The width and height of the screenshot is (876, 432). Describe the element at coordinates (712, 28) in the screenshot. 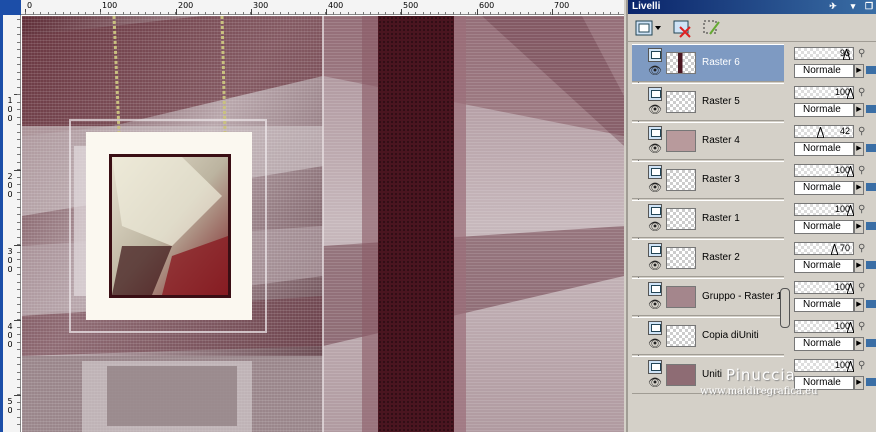

I see `edit-selection-button` at that location.